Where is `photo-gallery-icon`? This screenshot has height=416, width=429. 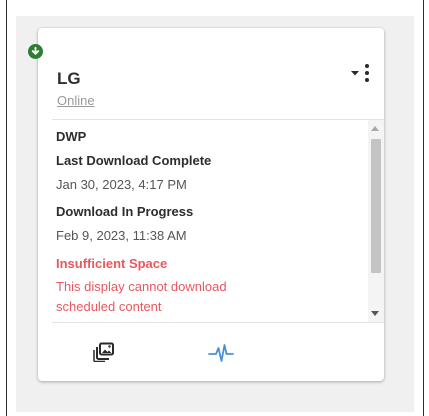 photo-gallery-icon is located at coordinates (104, 352).